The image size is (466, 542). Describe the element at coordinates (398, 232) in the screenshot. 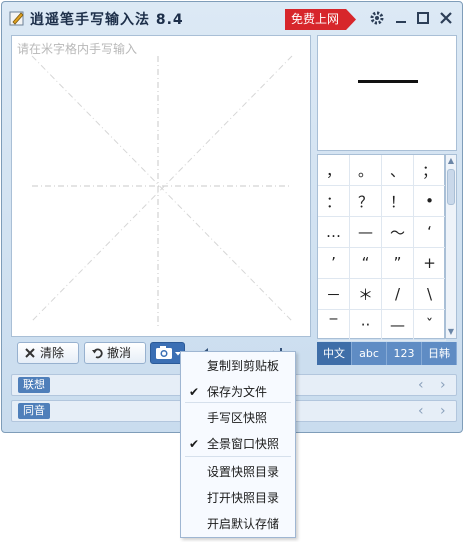

I see `symbol-key: ～` at that location.